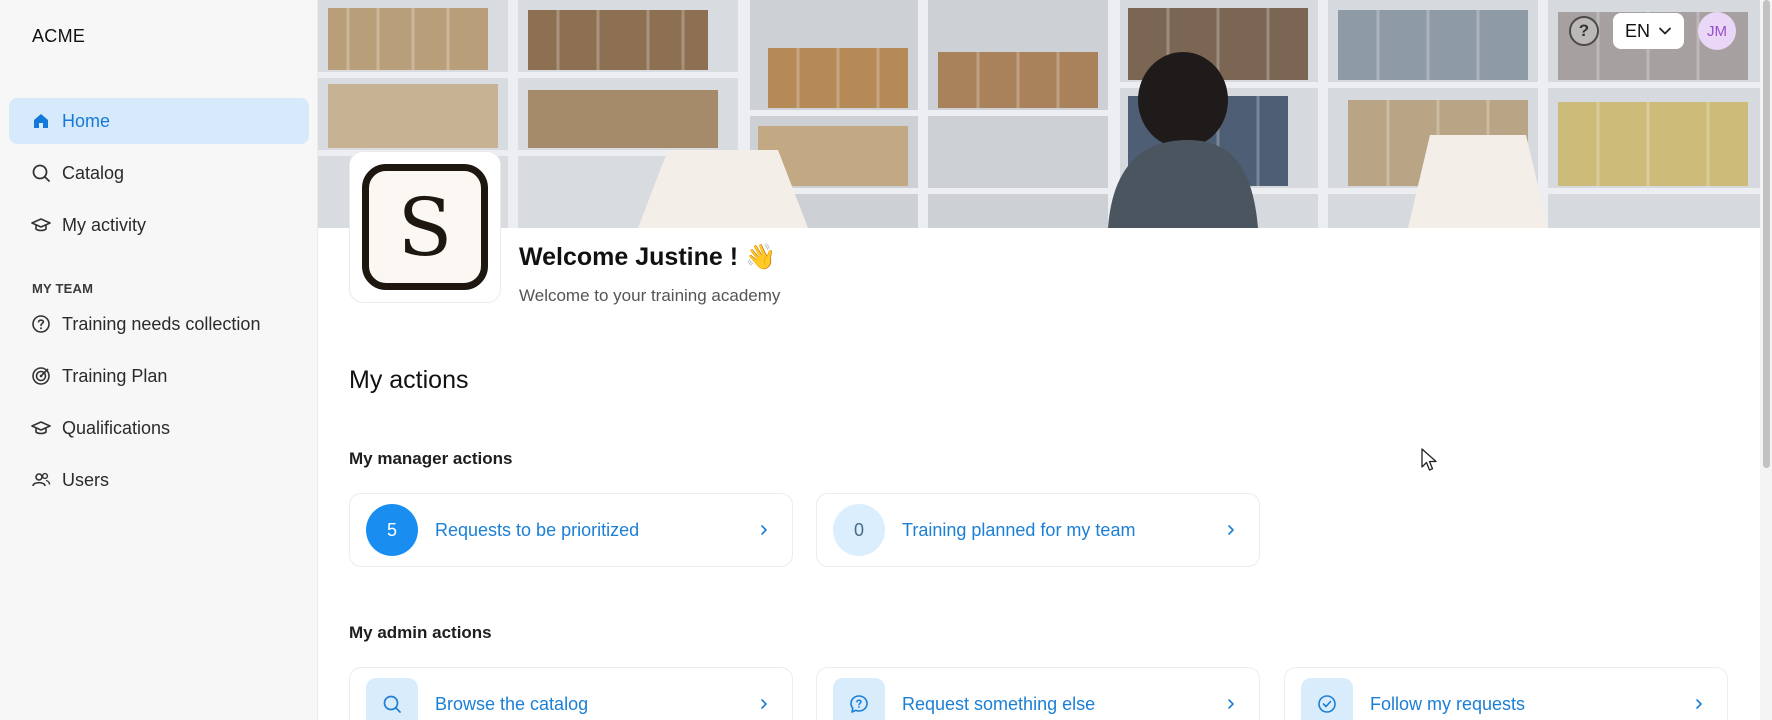  I want to click on follow-my-requests-card: Follow my requests, so click(1506, 693).